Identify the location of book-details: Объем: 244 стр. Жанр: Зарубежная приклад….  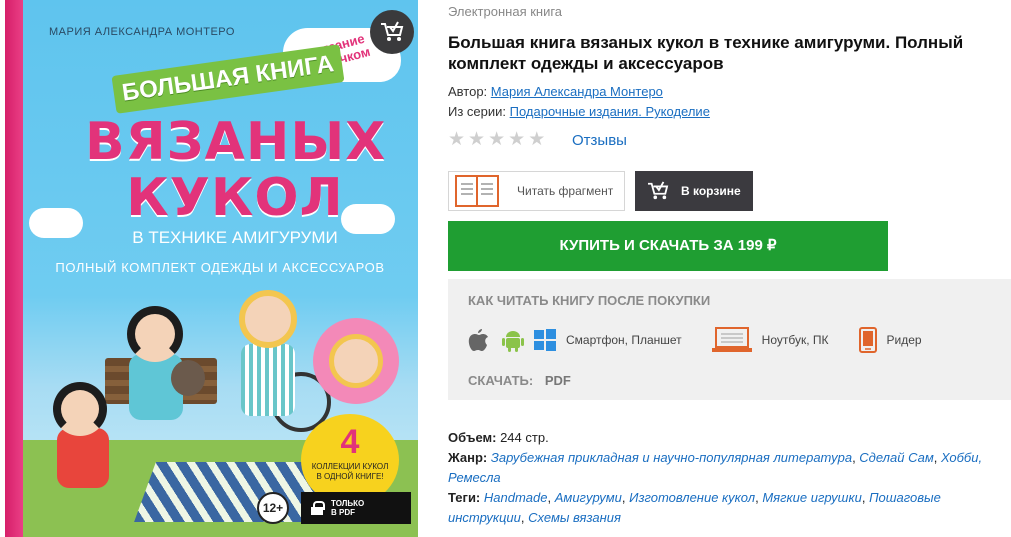
(728, 478).